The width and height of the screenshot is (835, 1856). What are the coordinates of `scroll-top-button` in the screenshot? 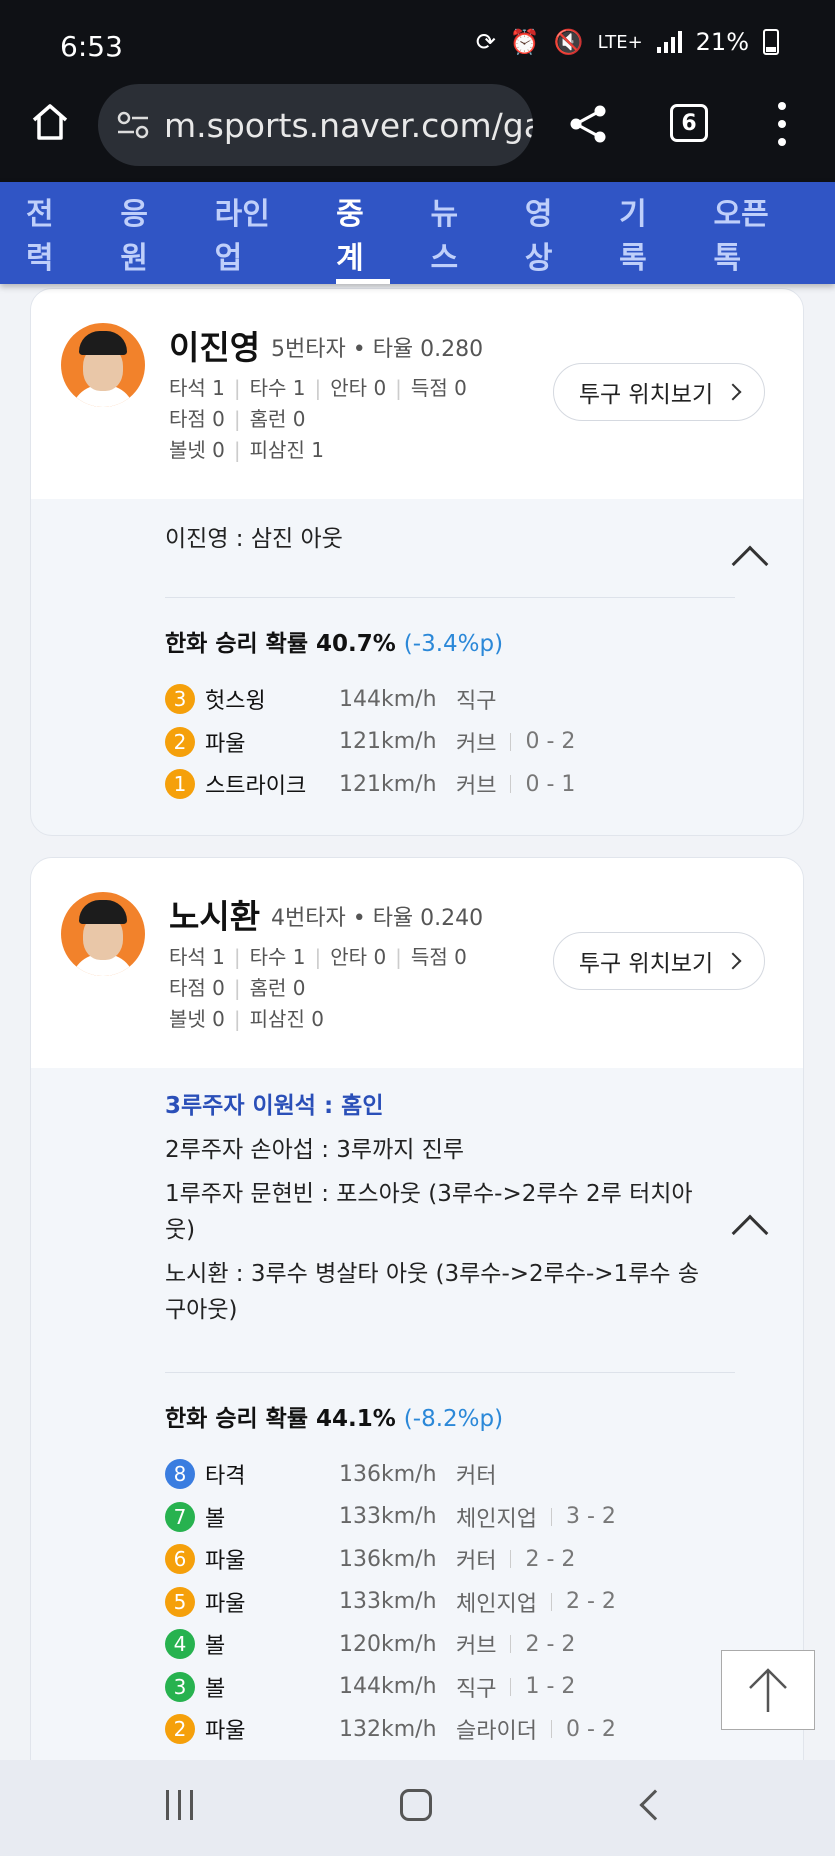 It's located at (768, 1690).